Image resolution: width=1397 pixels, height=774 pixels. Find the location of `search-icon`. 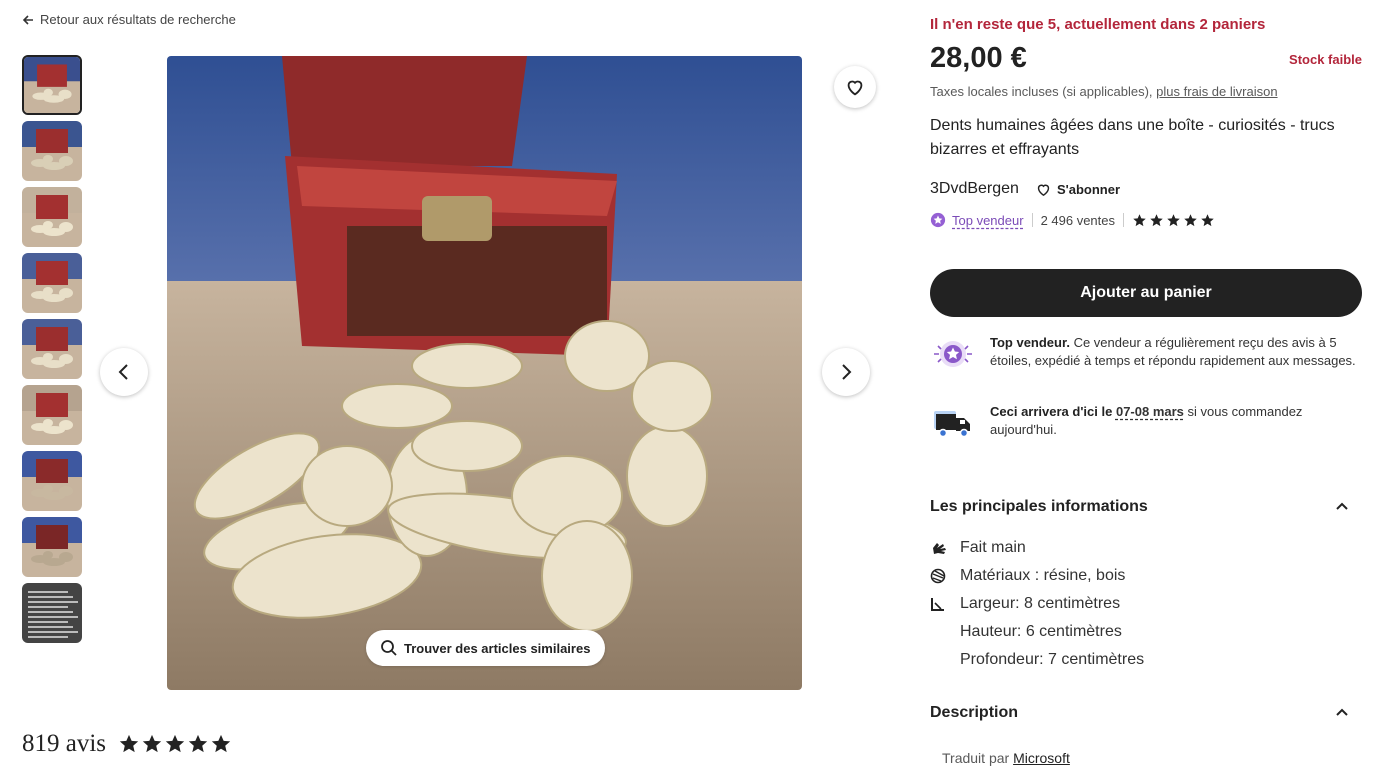

search-icon is located at coordinates (389, 648).